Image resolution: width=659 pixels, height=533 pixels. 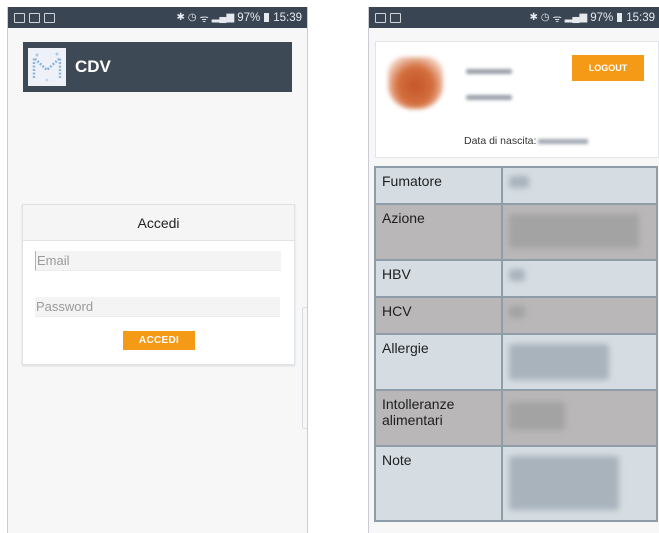 What do you see at coordinates (158, 284) in the screenshot?
I see `login-card: Accedi ACCEDI` at bounding box center [158, 284].